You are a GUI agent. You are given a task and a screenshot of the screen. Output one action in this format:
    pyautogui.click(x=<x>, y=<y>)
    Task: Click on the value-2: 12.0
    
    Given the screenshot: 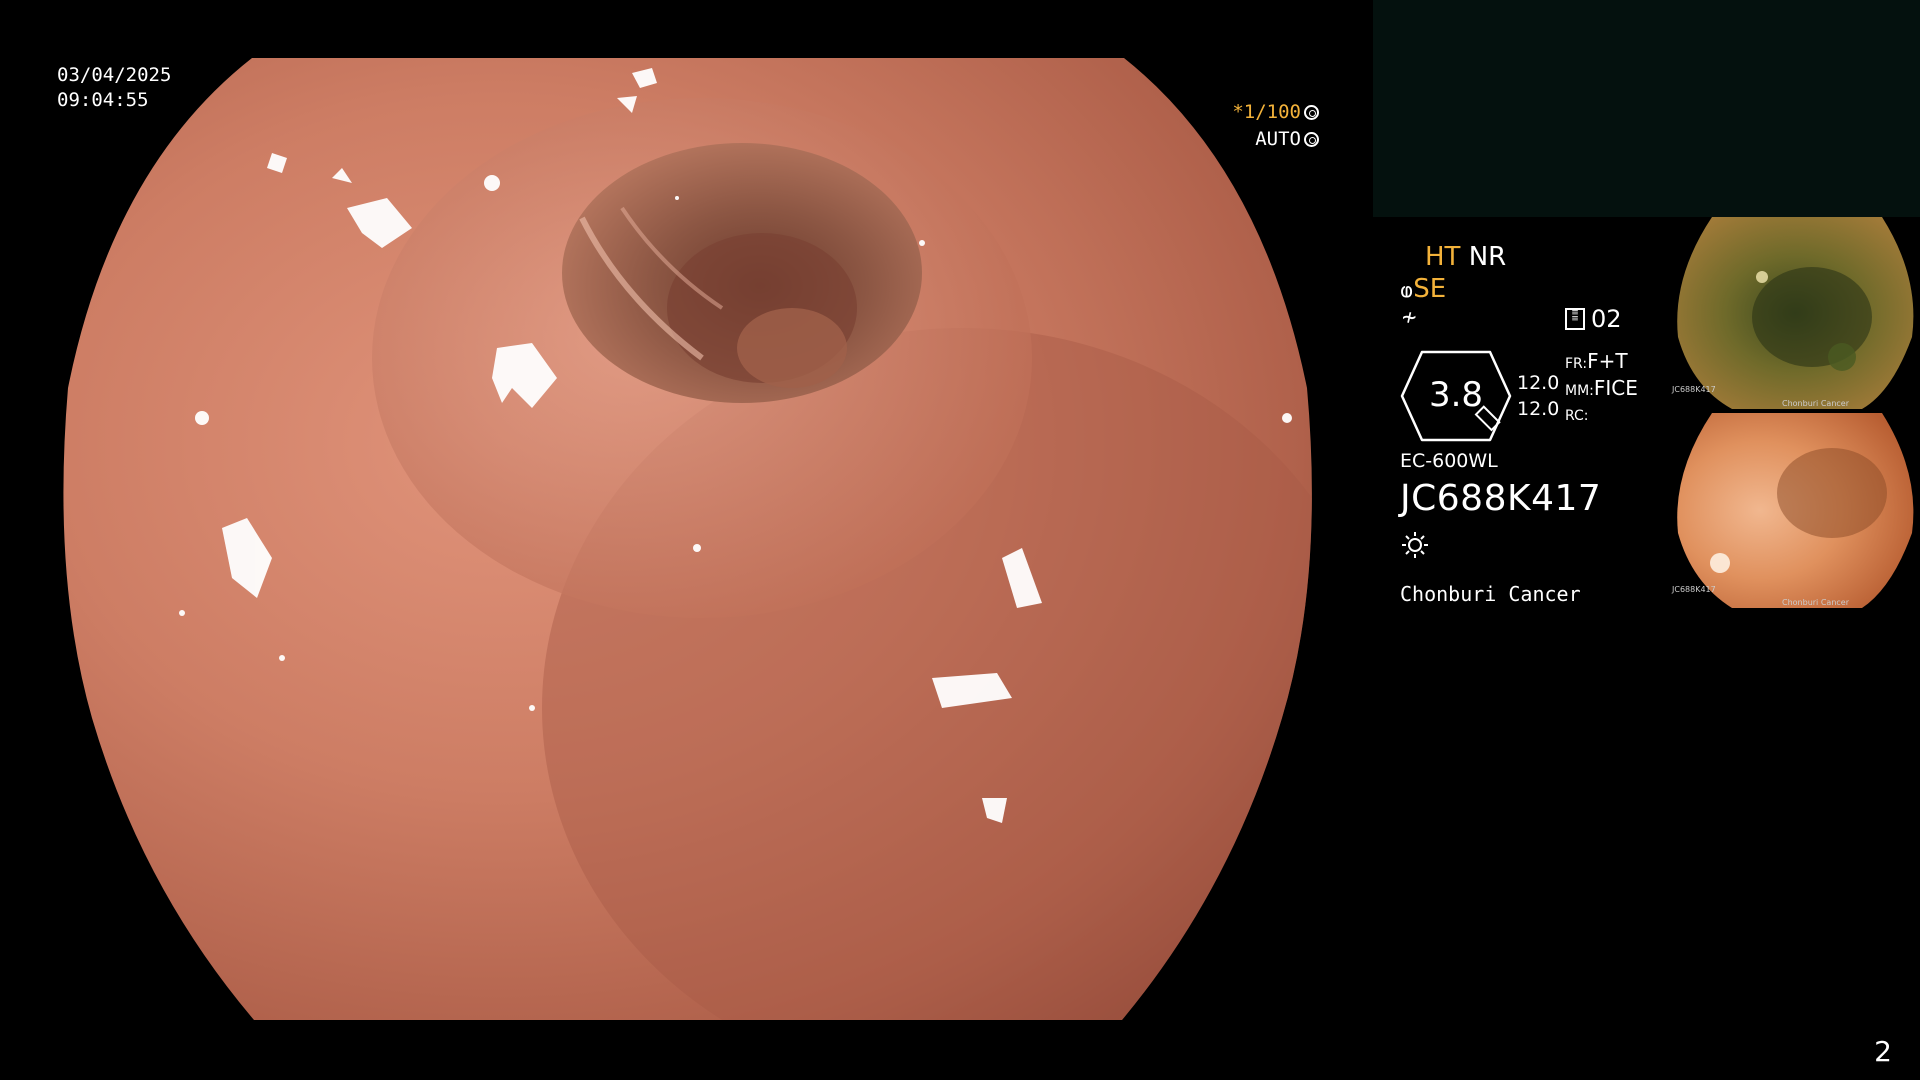 What is the action you would take?
    pyautogui.click(x=1538, y=409)
    